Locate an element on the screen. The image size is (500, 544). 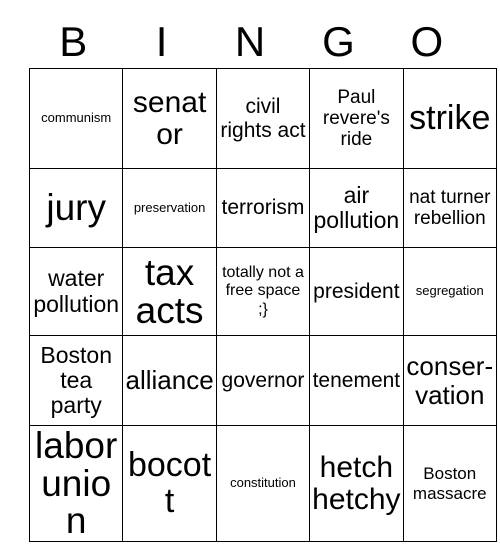
bingo-cell-n5: constitution is located at coordinates (263, 483).